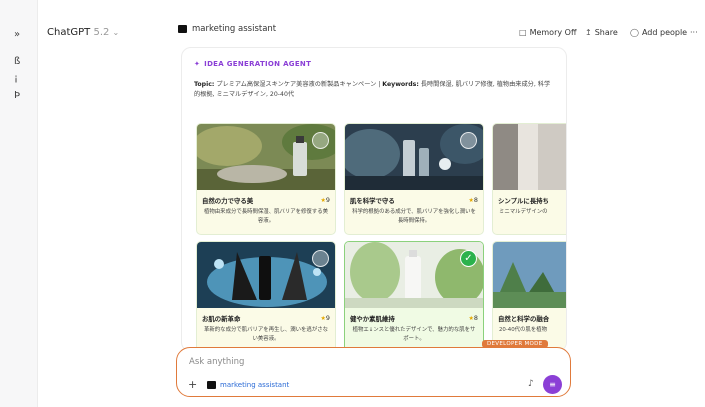 This screenshot has width=705, height=407. Describe the element at coordinates (266, 216) in the screenshot. I see `idea-description: 植物由来成分で長時間保湿、肌バリアを修復する美容液。` at that location.